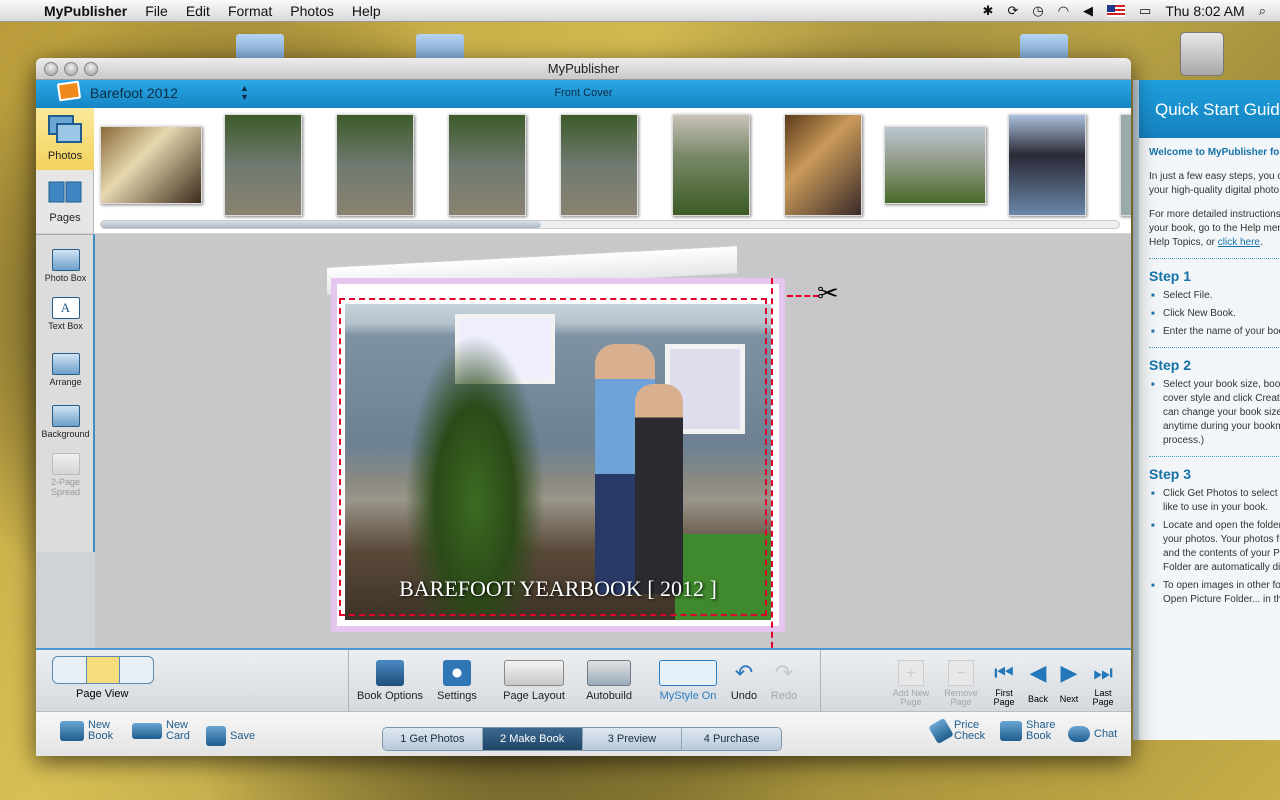 The height and width of the screenshot is (800, 1280). I want to click on book-options-button: Book Options, so click(390, 681).